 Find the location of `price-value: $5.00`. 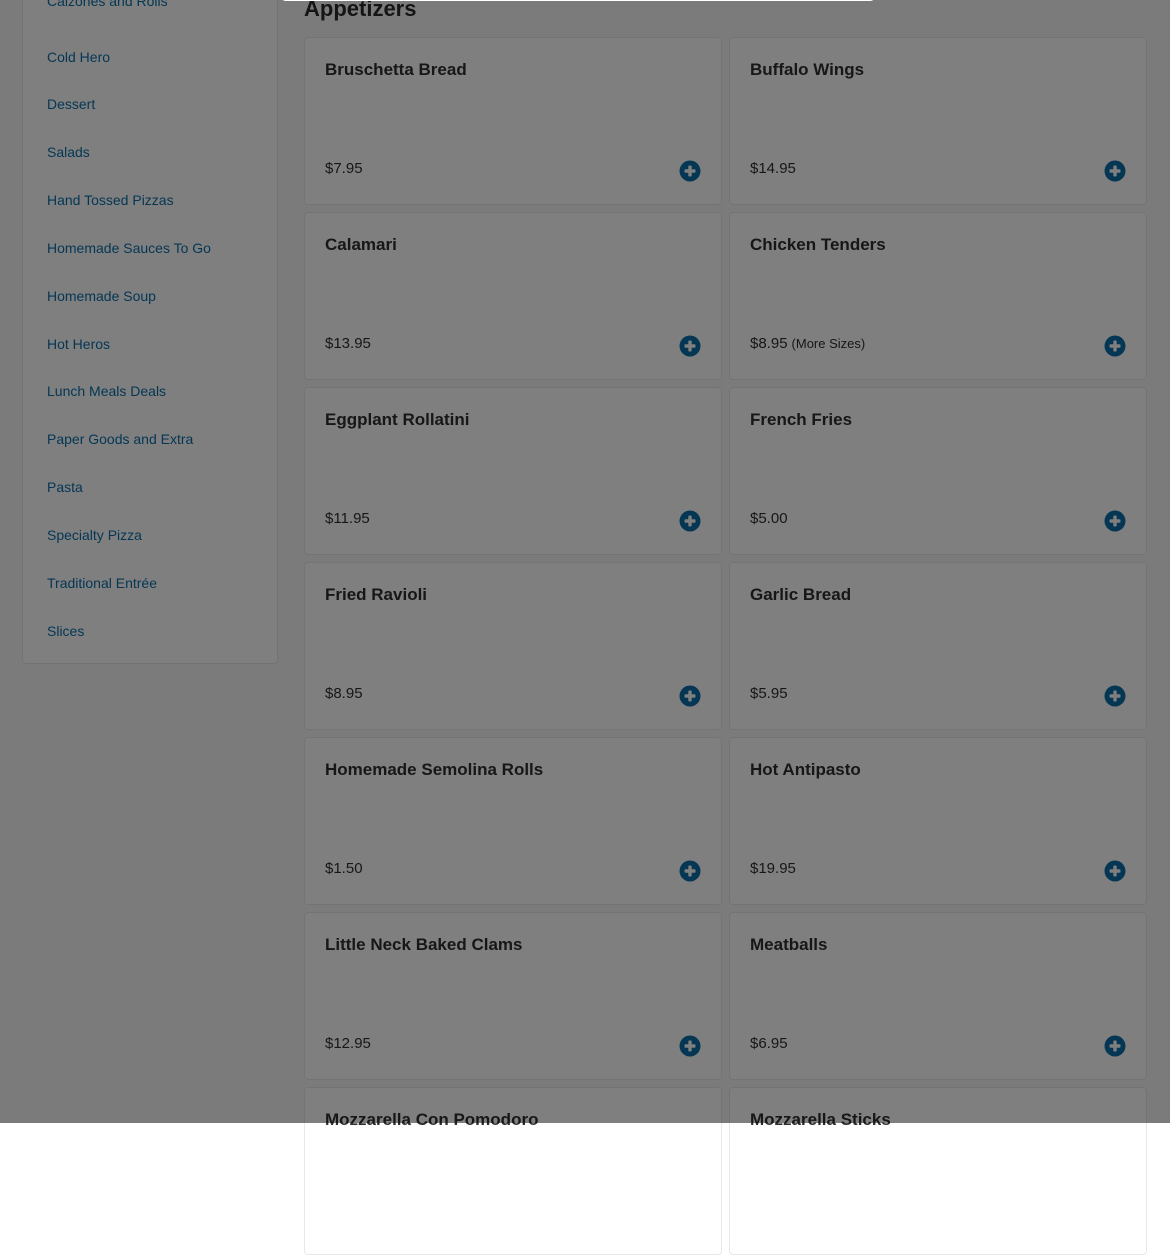

price-value: $5.00 is located at coordinates (769, 518).